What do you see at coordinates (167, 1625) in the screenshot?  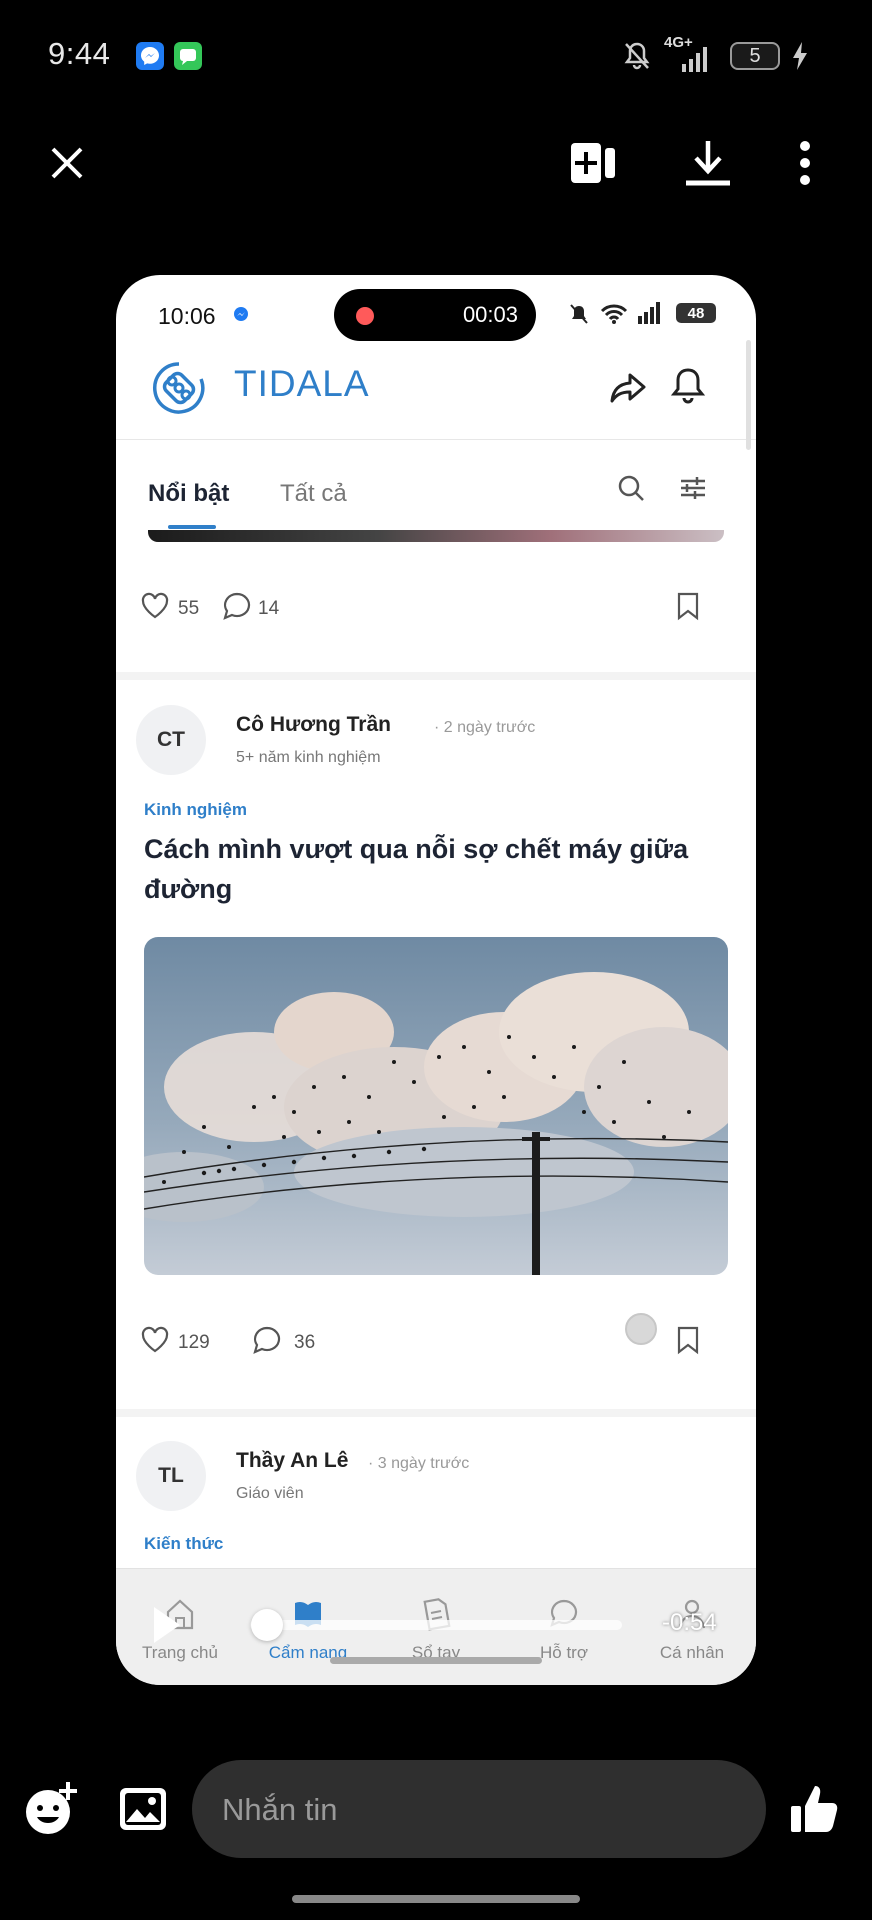 I see `play-icon` at bounding box center [167, 1625].